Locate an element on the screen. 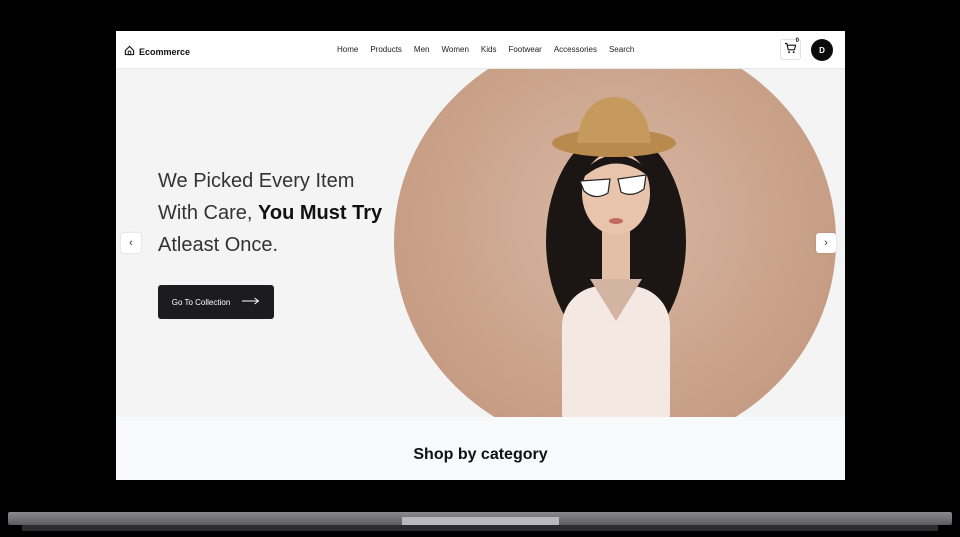  cart-button: 0 is located at coordinates (790, 49).